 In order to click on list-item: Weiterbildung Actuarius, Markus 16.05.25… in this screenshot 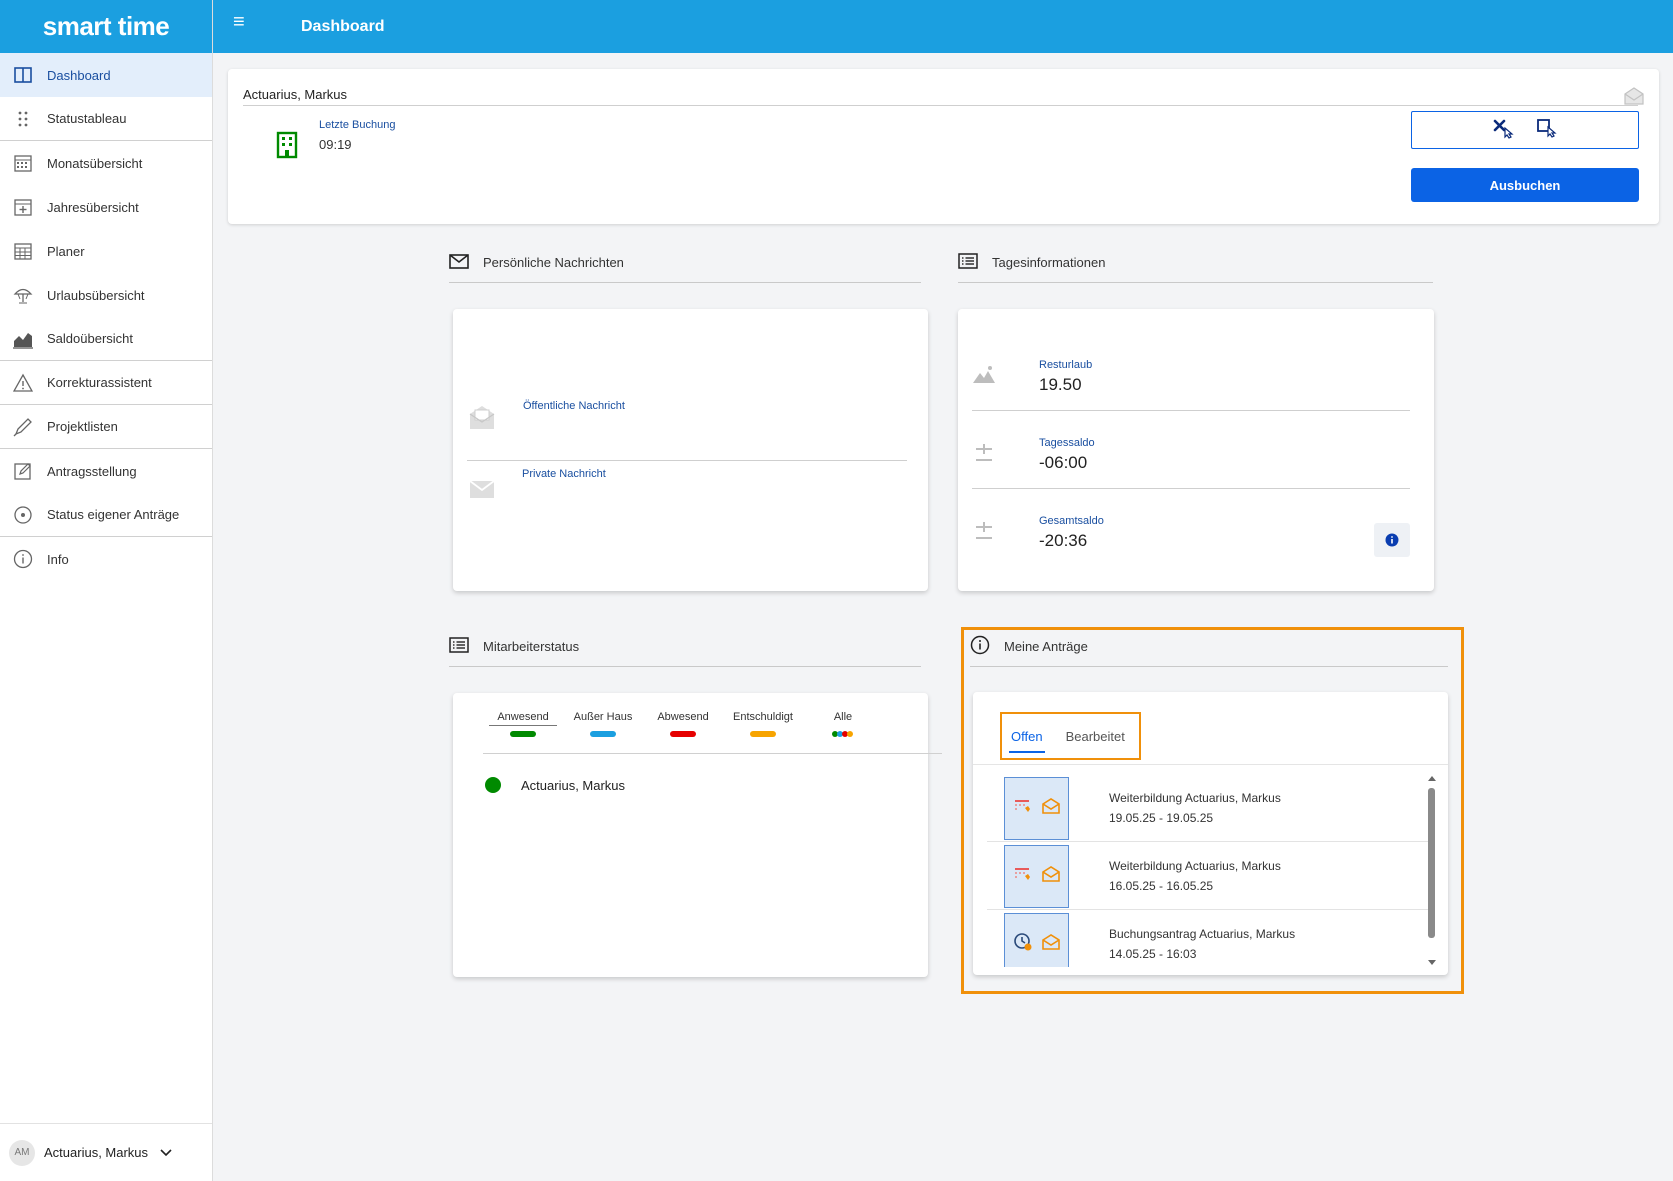, I will do `click(1208, 876)`.